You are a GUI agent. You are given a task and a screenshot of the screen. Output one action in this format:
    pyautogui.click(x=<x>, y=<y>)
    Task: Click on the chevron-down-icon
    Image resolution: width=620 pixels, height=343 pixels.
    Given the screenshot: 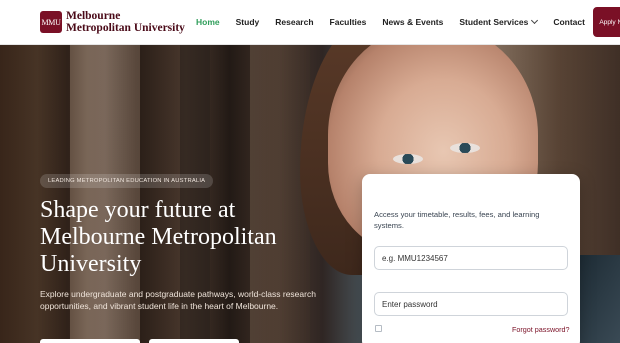 What is the action you would take?
    pyautogui.click(x=535, y=20)
    